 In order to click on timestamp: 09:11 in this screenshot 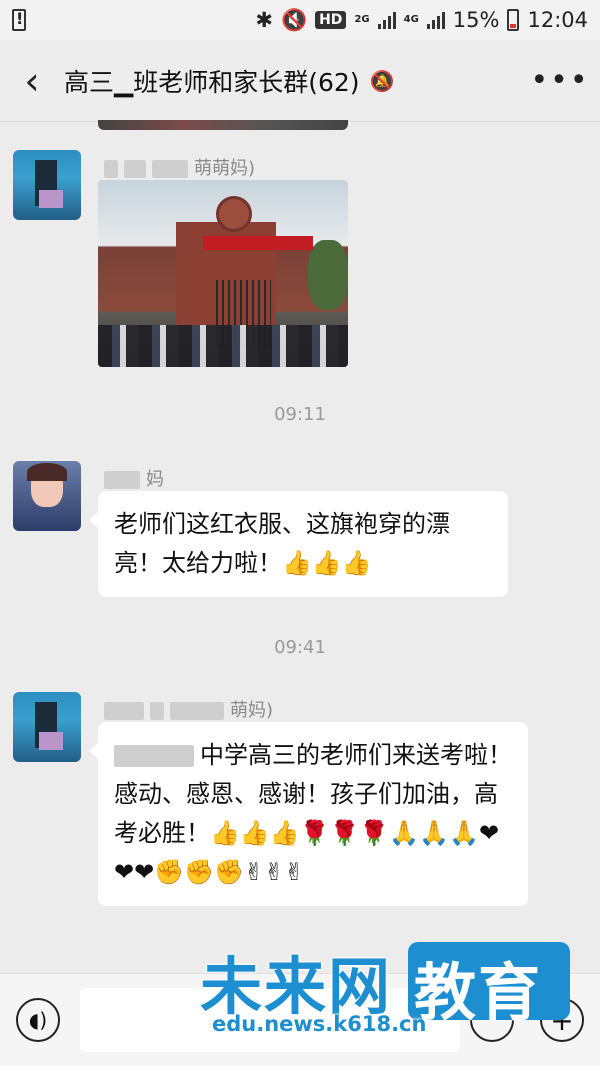, I will do `click(300, 414)`.